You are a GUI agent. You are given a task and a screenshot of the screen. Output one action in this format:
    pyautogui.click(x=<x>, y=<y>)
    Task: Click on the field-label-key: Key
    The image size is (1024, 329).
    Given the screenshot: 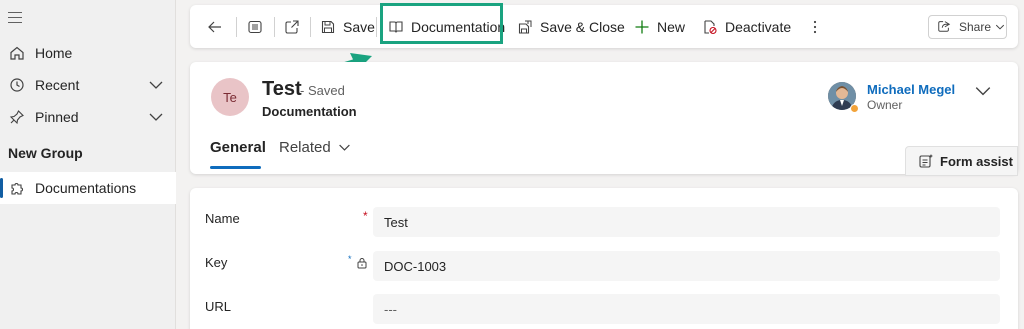 What is the action you would take?
    pyautogui.click(x=216, y=262)
    